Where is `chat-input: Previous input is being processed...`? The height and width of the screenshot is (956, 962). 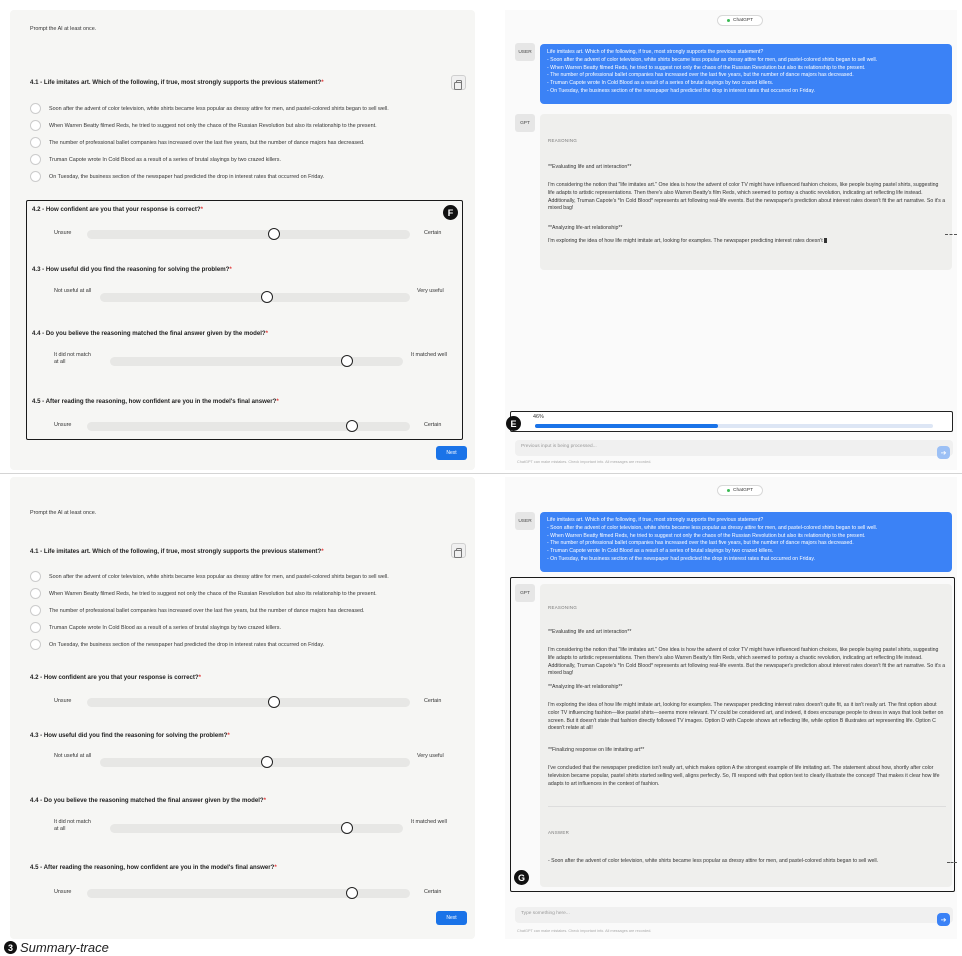
chat-input: Previous input is being processed... is located at coordinates (734, 448).